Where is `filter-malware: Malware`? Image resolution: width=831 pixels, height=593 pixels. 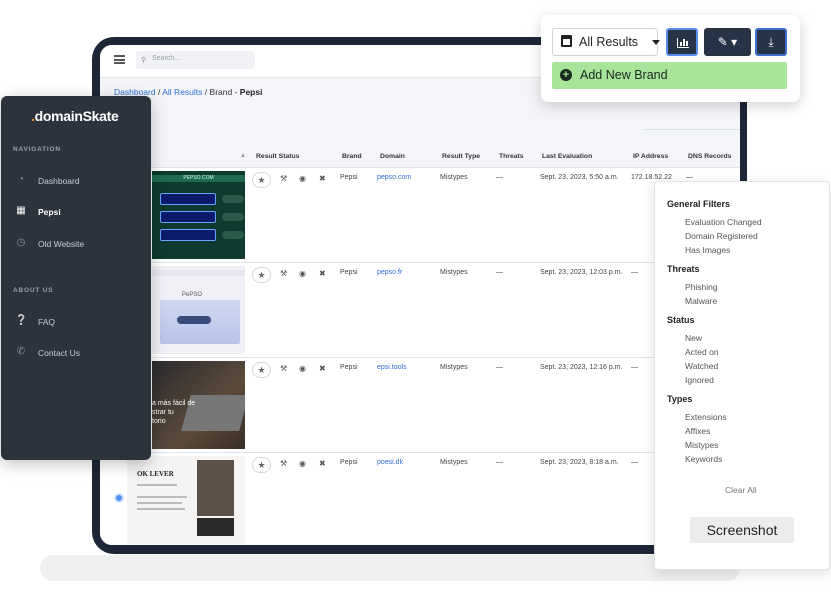
filter-malware: Malware is located at coordinates (701, 301).